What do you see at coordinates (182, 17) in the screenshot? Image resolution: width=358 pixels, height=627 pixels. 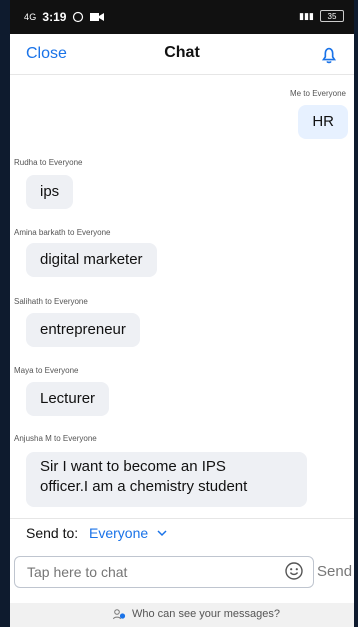 I see `status-bar: 4G 3:19 ▮▮▮ 35` at bounding box center [182, 17].